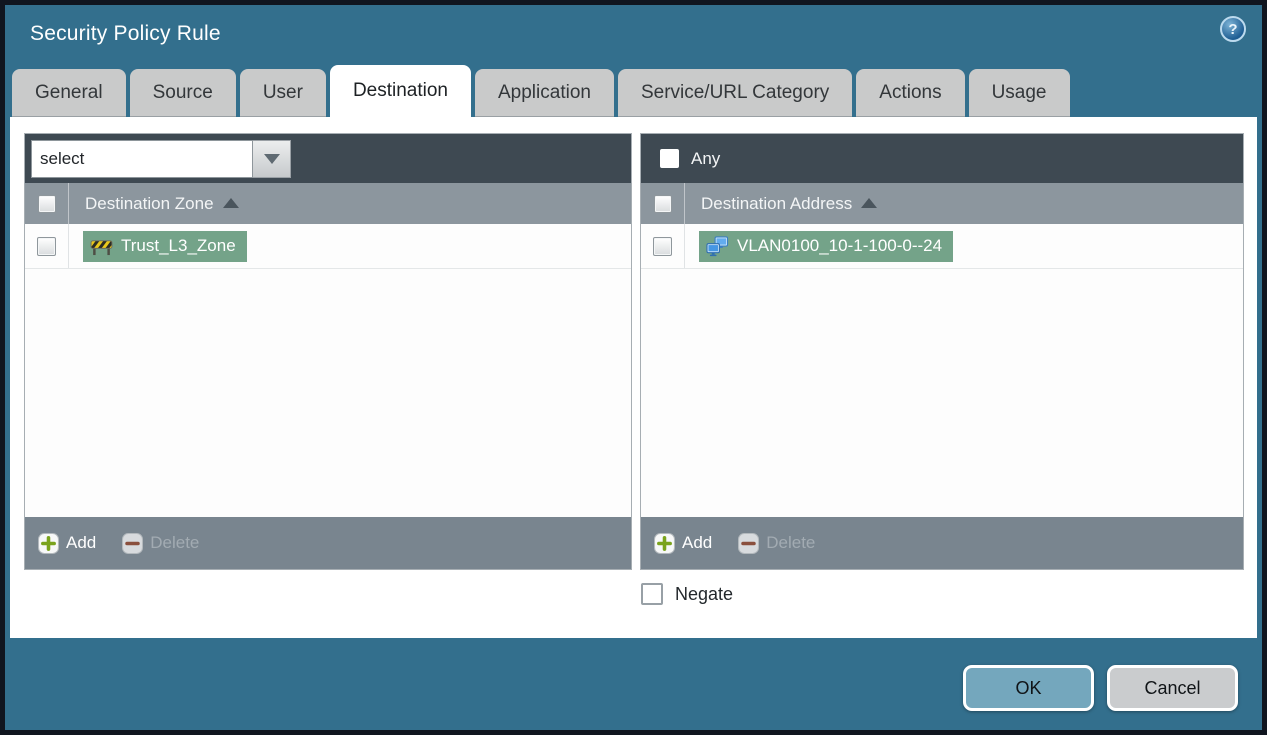 Image resolution: width=1267 pixels, height=735 pixels. Describe the element at coordinates (1233, 29) in the screenshot. I see `help-icon: ?` at that location.